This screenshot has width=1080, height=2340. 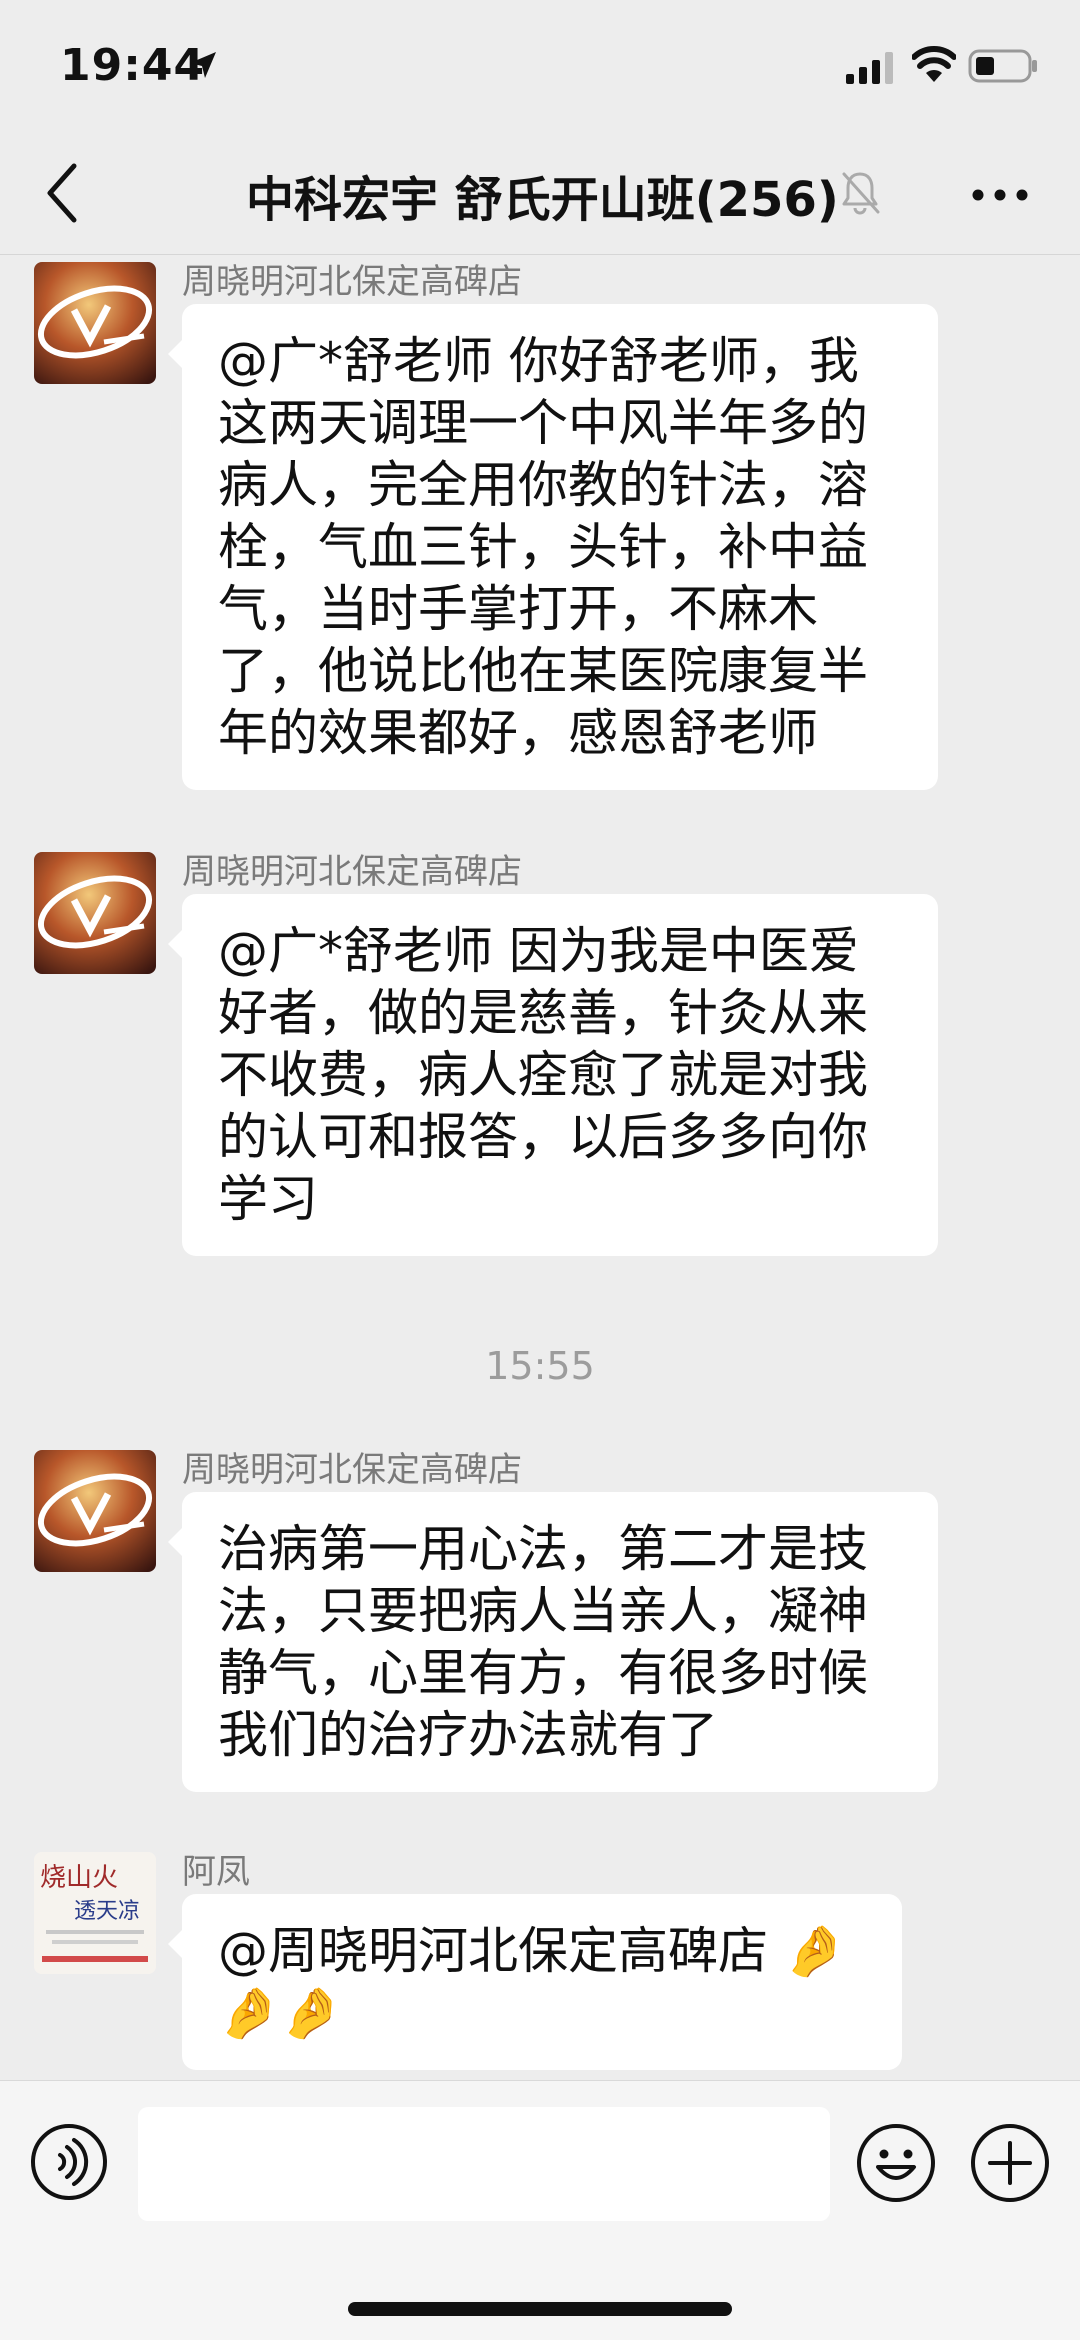 I want to click on message-text-line: 静气，心里有方，有很多时候, so click(x=543, y=1673).